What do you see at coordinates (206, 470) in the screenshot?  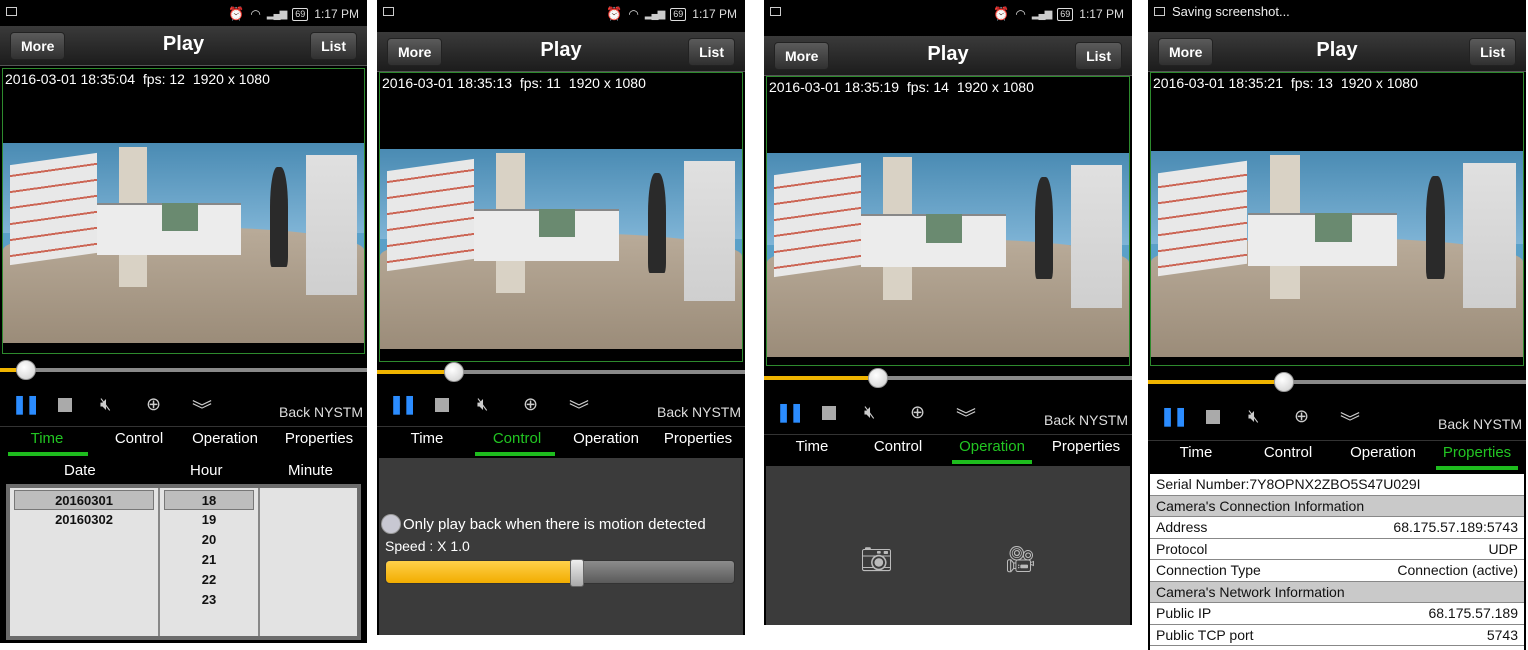 I see `hour-header: Hour` at bounding box center [206, 470].